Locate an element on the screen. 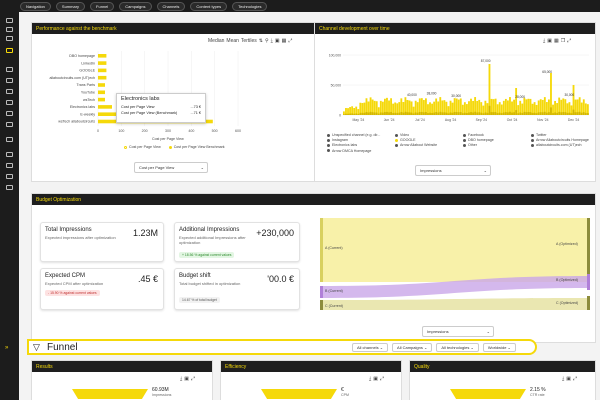  sankey-node-c-current is located at coordinates (321, 305).